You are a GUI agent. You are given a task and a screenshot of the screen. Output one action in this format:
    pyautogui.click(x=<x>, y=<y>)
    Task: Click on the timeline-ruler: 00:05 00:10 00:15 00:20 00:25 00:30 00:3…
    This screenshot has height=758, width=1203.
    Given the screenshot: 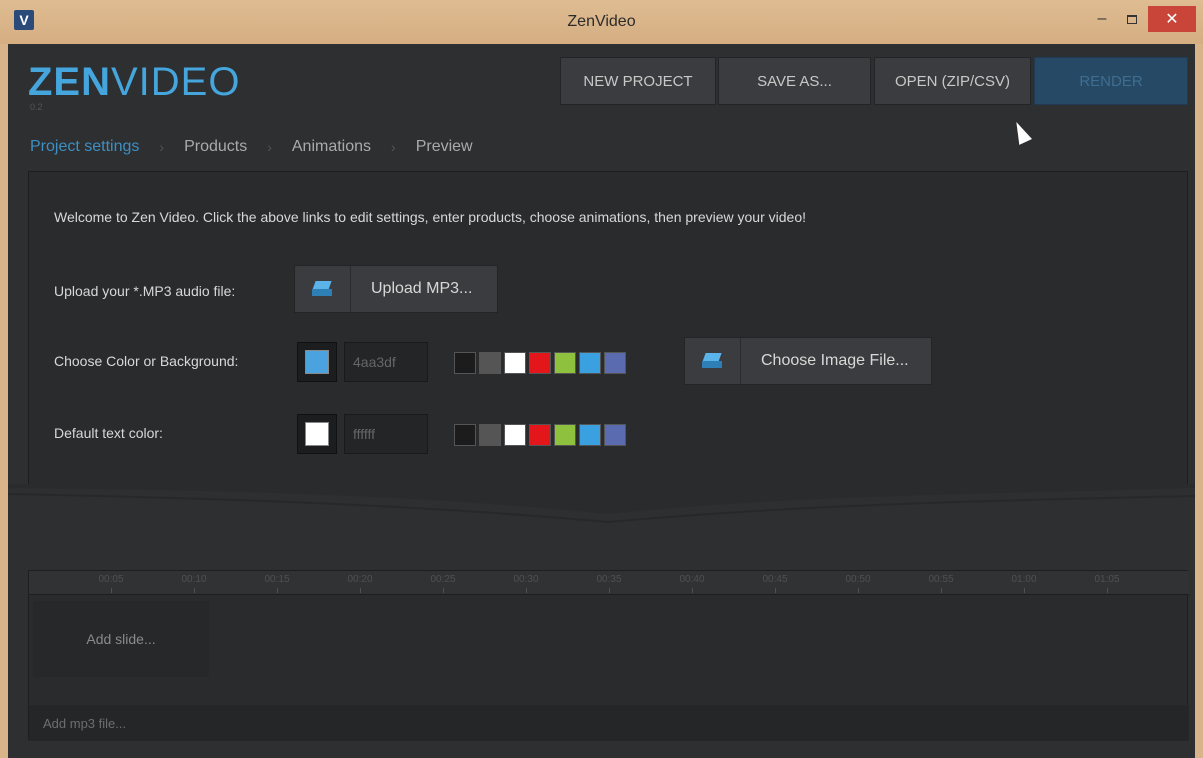 What is the action you would take?
    pyautogui.click(x=609, y=583)
    